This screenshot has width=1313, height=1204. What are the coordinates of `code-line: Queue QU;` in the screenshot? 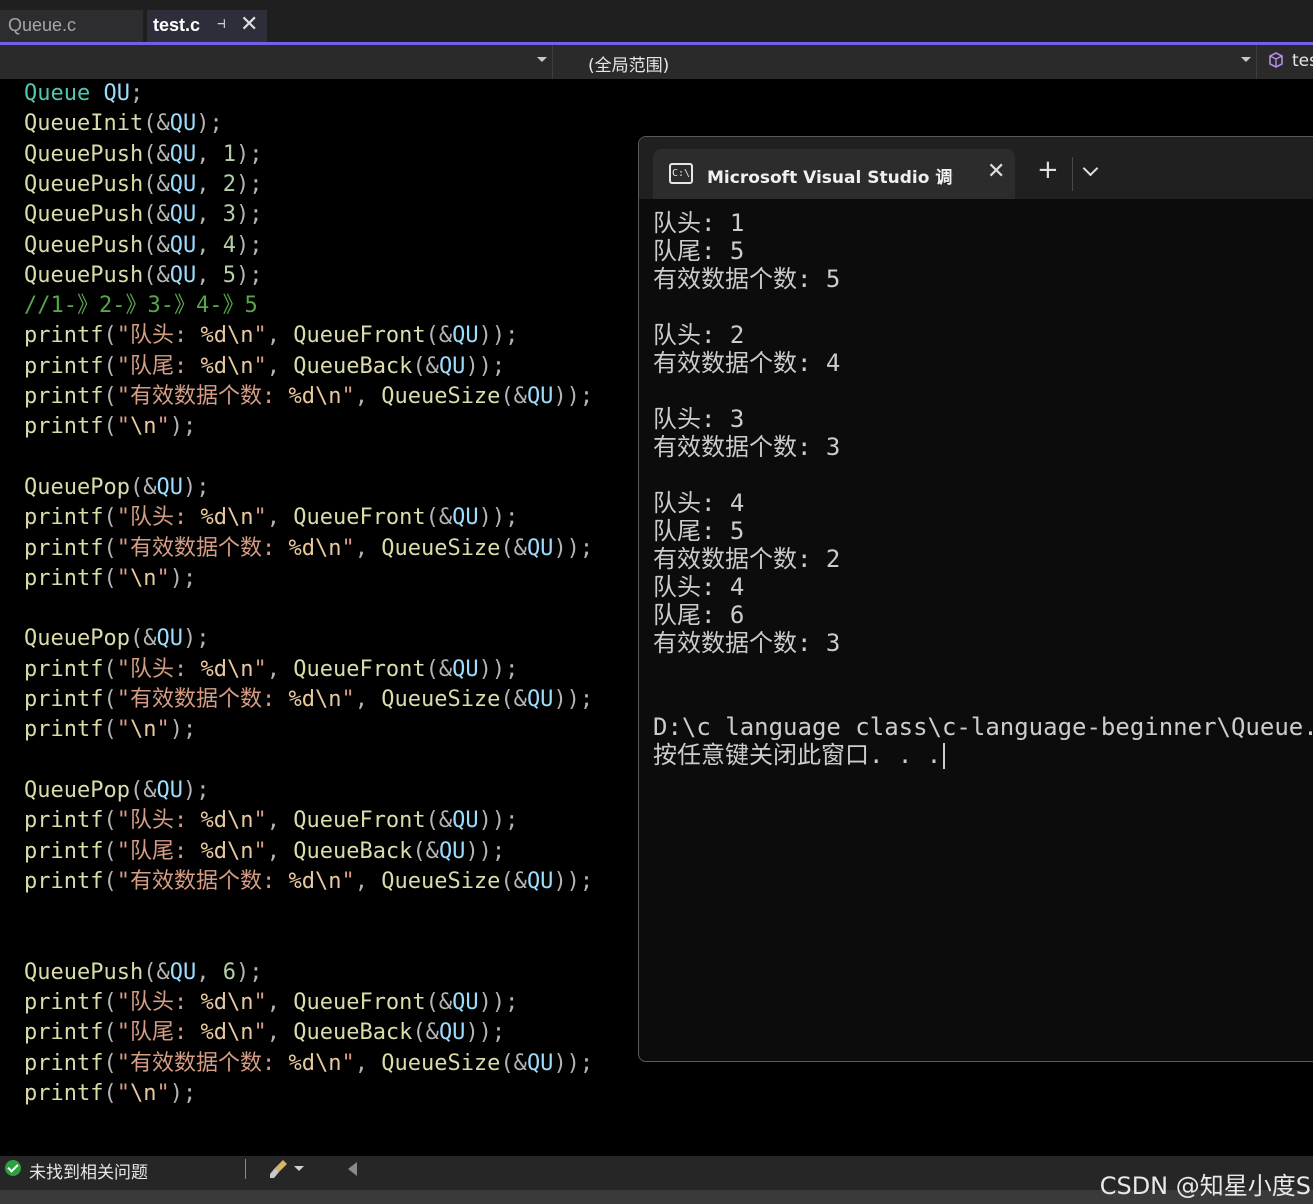 It's located at (83, 94).